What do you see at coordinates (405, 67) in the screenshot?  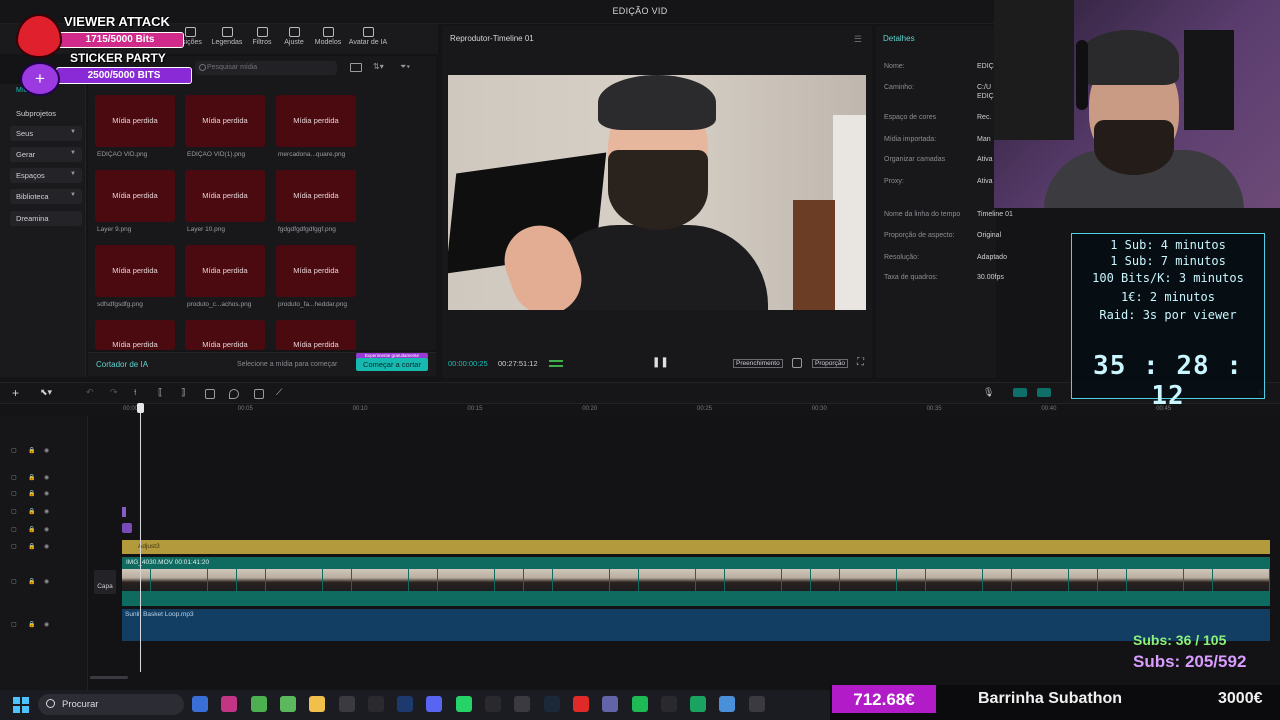 I see `filter-icon: ⏷▾` at bounding box center [405, 67].